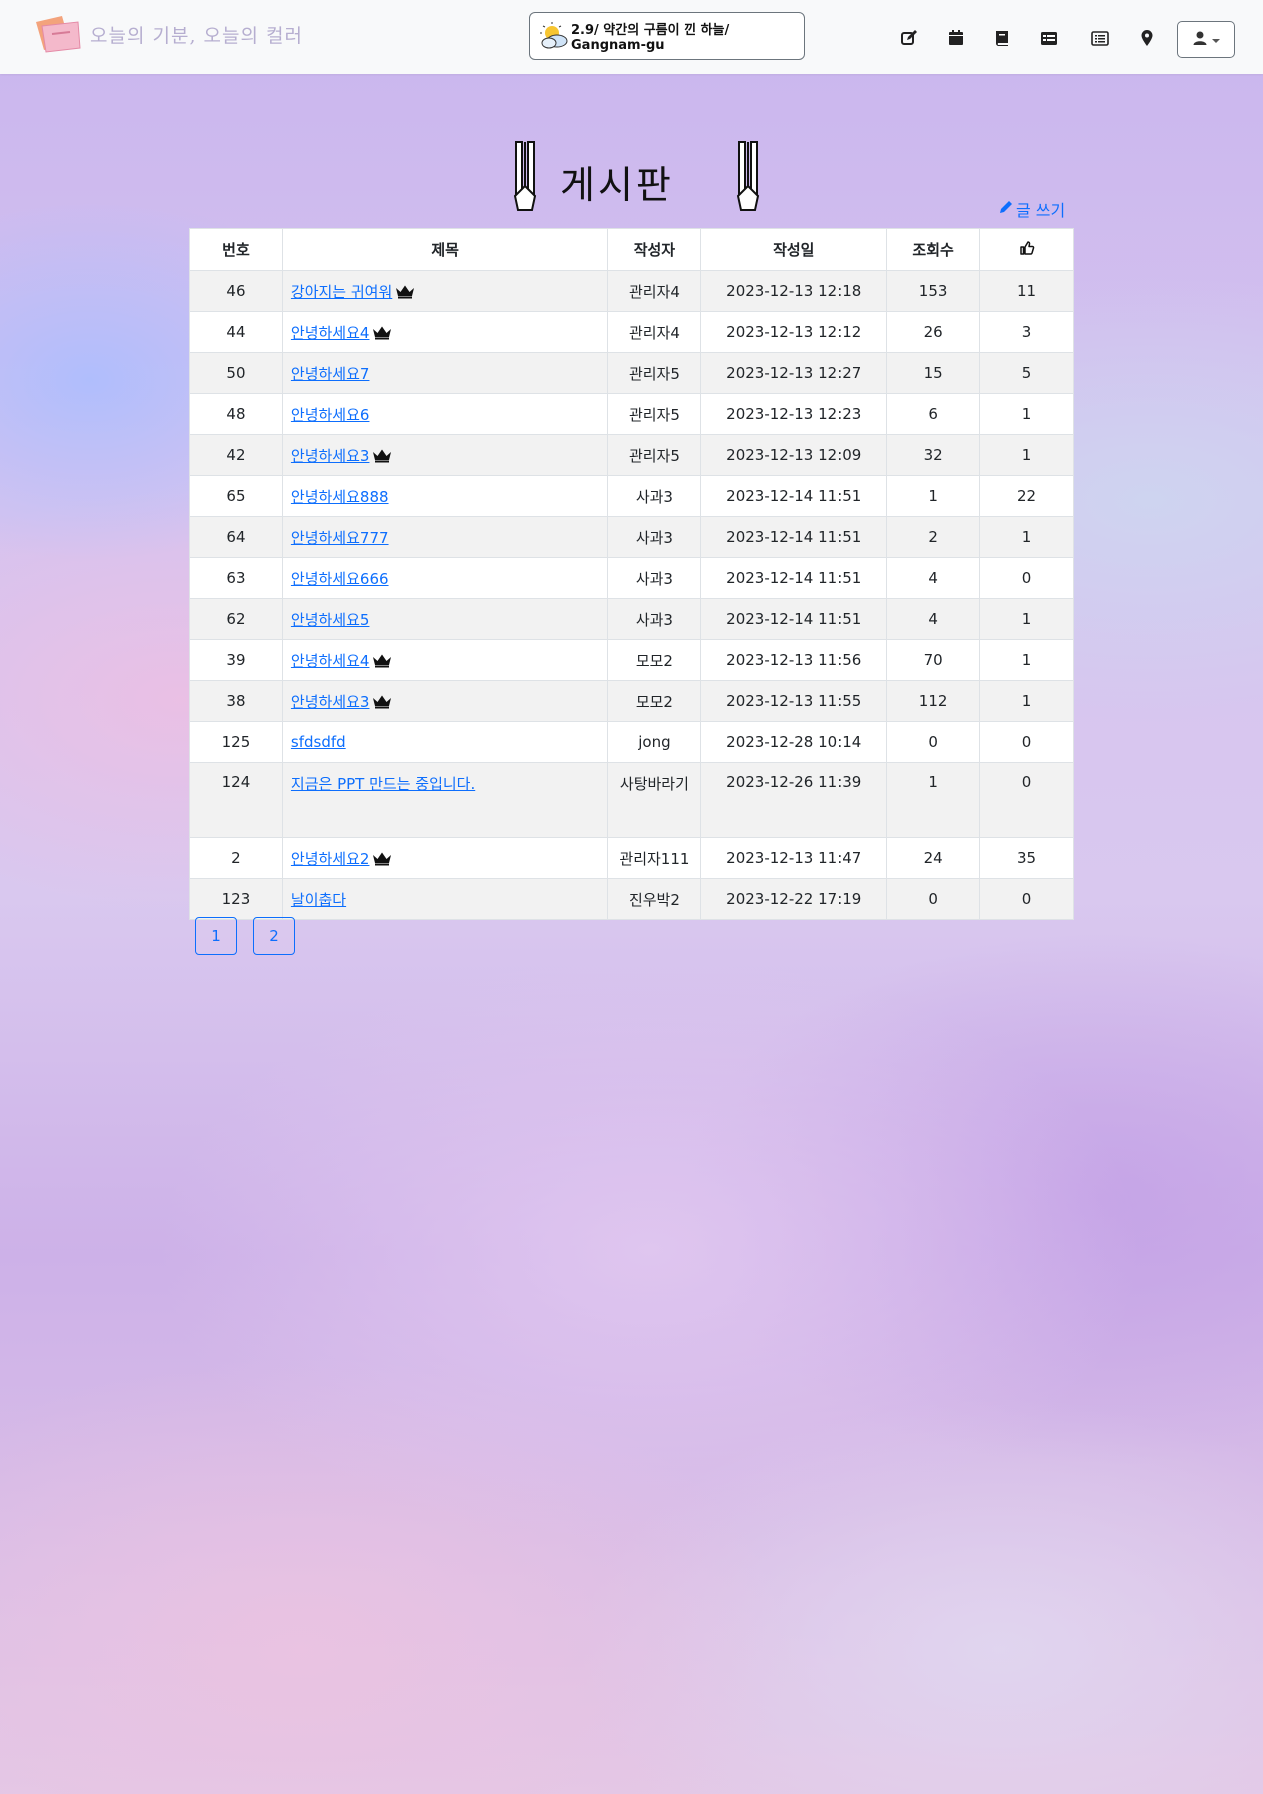 The width and height of the screenshot is (1263, 1794). I want to click on post-likes: 22, so click(1026, 496).